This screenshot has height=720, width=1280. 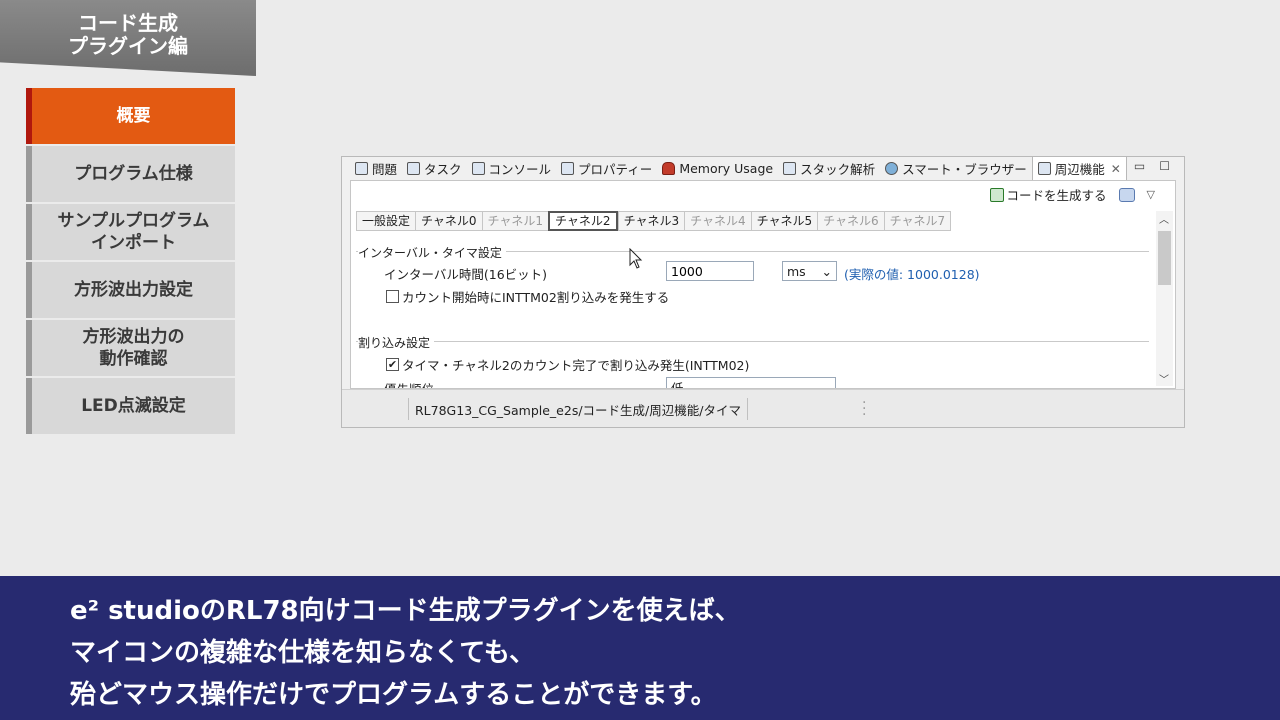 What do you see at coordinates (128, 46) in the screenshot?
I see `section-title-line2: プラグイン編` at bounding box center [128, 46].